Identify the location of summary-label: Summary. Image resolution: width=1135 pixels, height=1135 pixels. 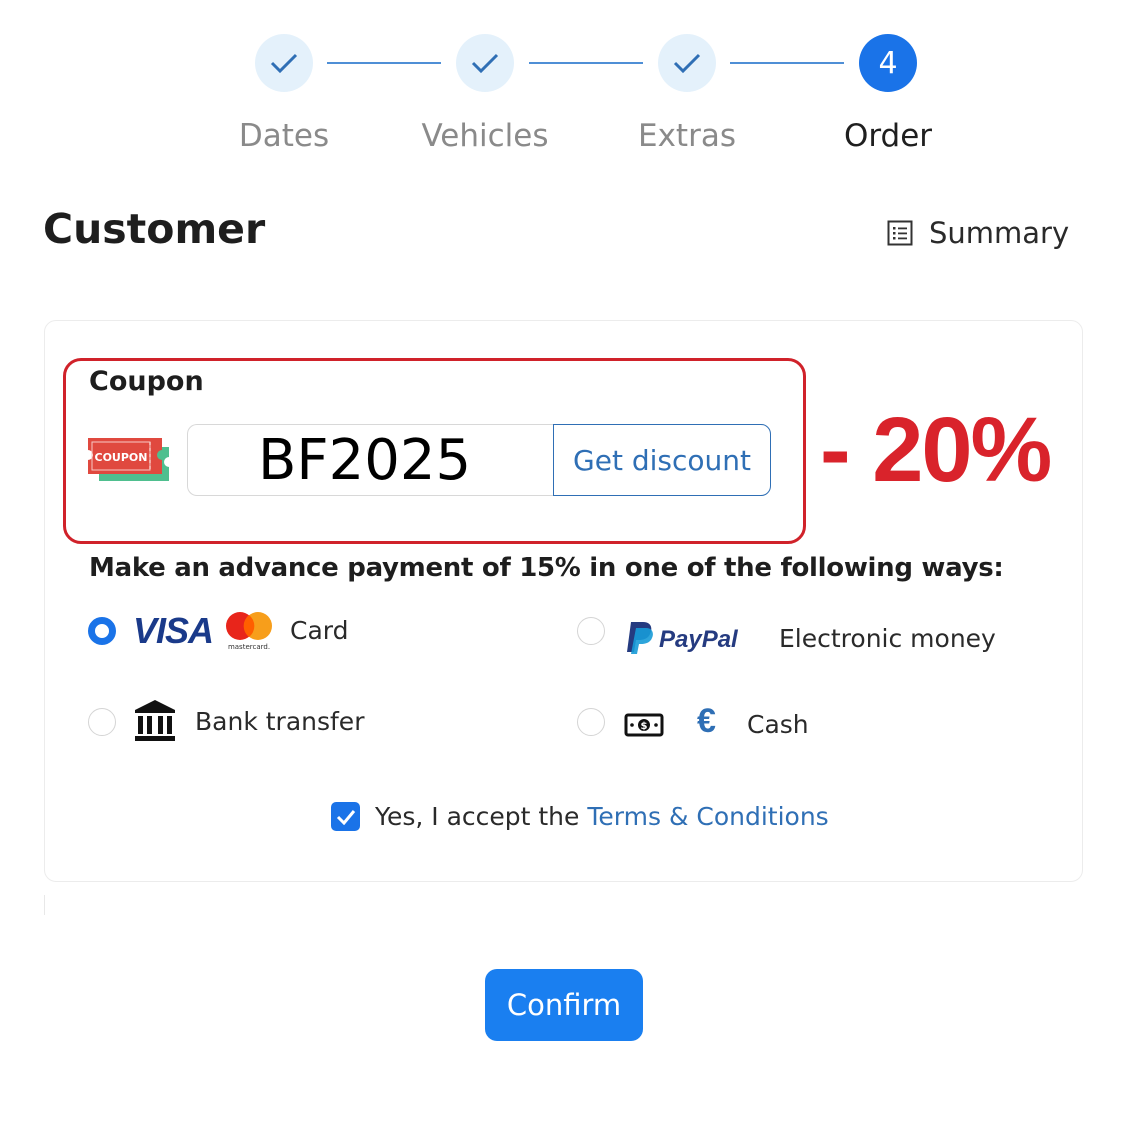
(999, 233).